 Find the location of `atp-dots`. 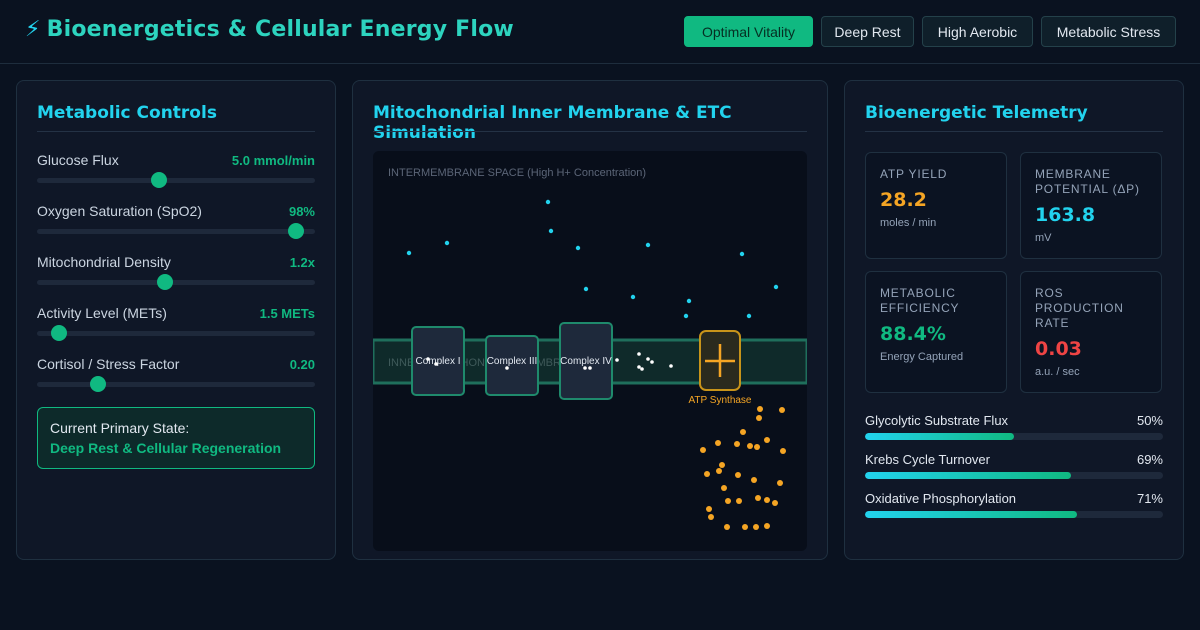

atp-dots is located at coordinates (743, 468).